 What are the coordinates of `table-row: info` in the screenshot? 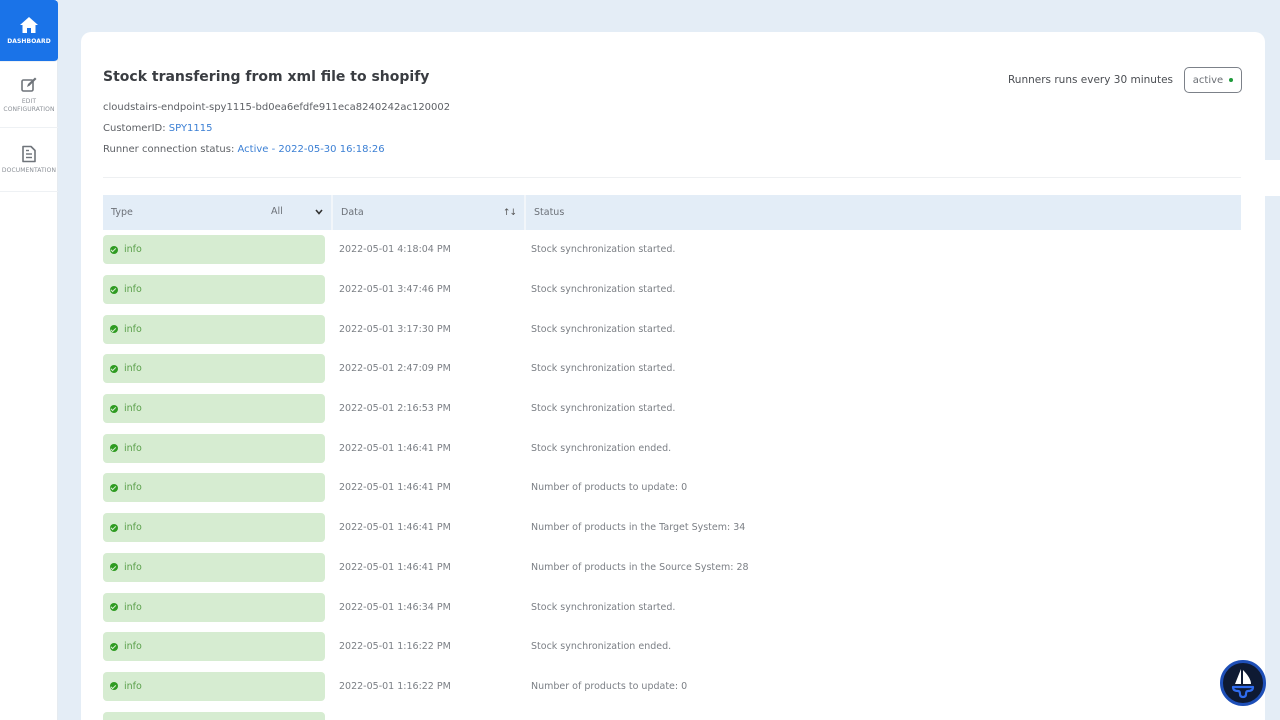 It's located at (672, 713).